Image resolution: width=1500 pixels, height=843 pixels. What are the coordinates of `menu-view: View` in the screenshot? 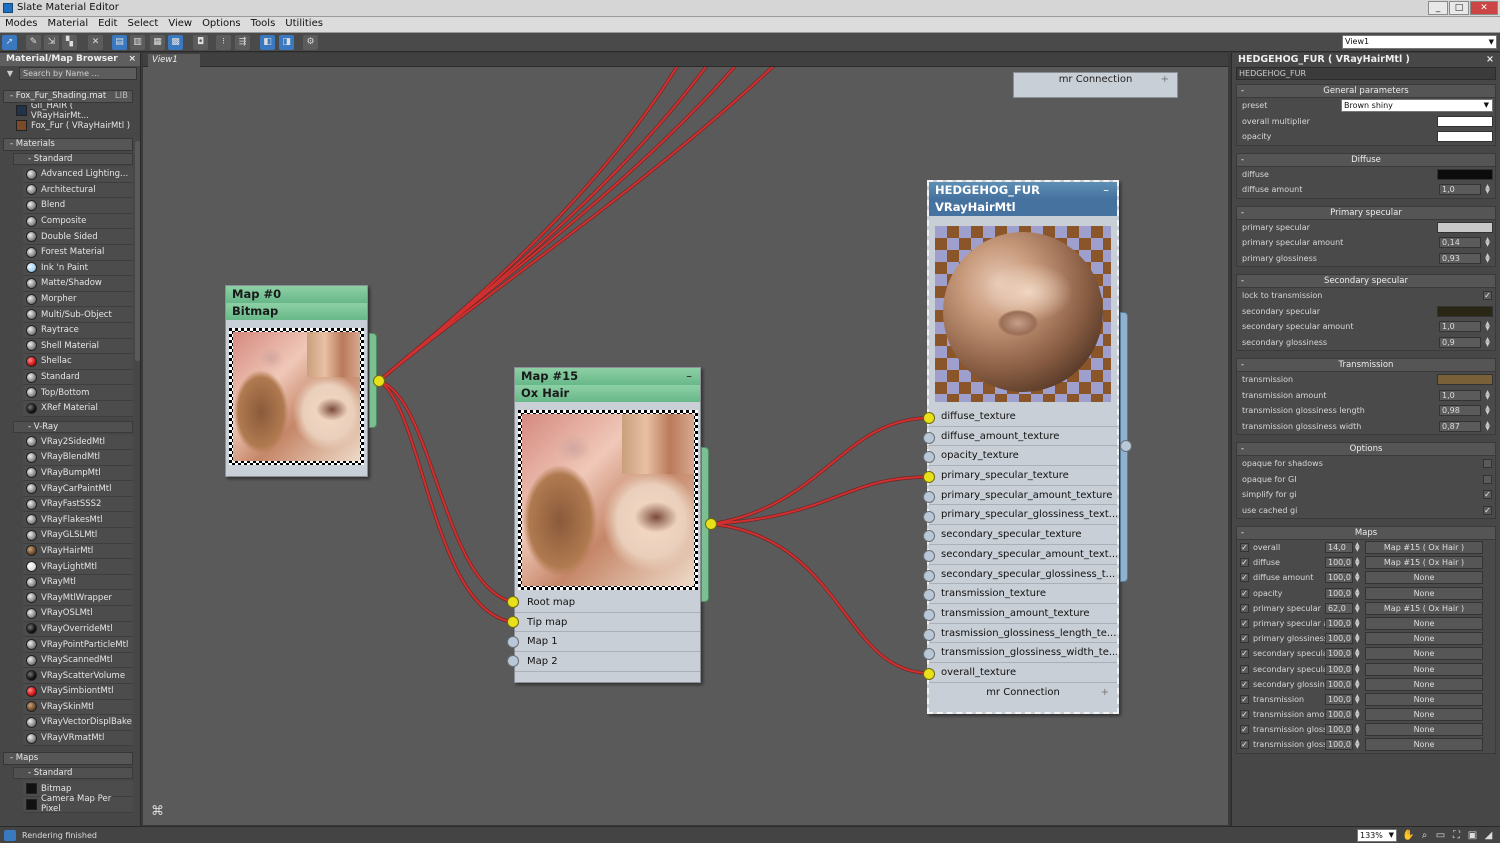 It's located at (180, 24).